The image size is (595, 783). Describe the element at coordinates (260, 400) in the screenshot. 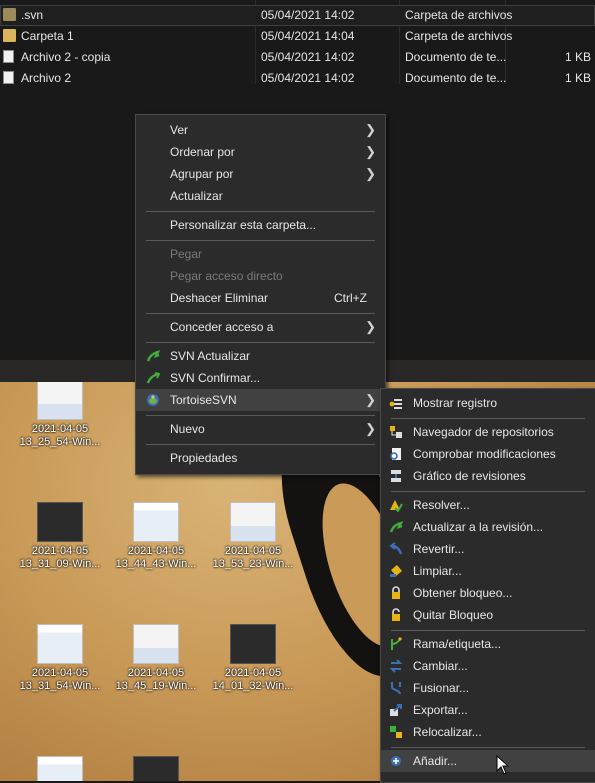

I see `menu-item-tortoisesvn: TortoiseSVN ❯` at that location.